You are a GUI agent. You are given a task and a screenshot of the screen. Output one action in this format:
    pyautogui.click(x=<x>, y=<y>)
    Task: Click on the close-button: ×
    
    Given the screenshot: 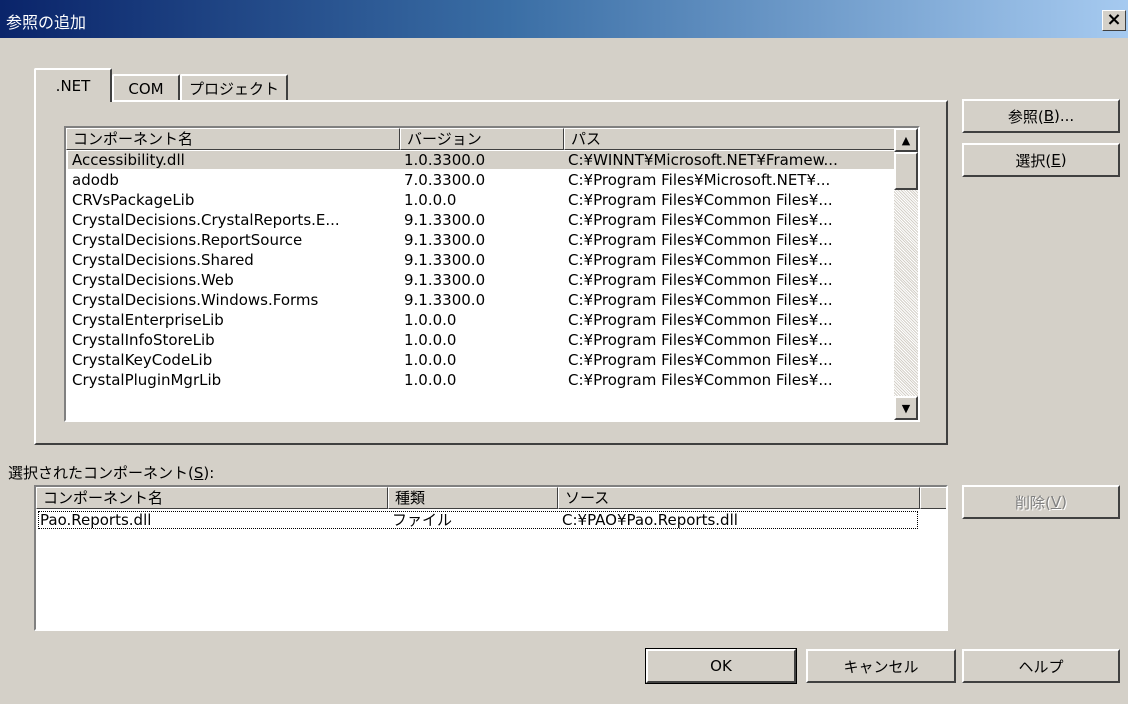 What is the action you would take?
    pyautogui.click(x=1114, y=20)
    